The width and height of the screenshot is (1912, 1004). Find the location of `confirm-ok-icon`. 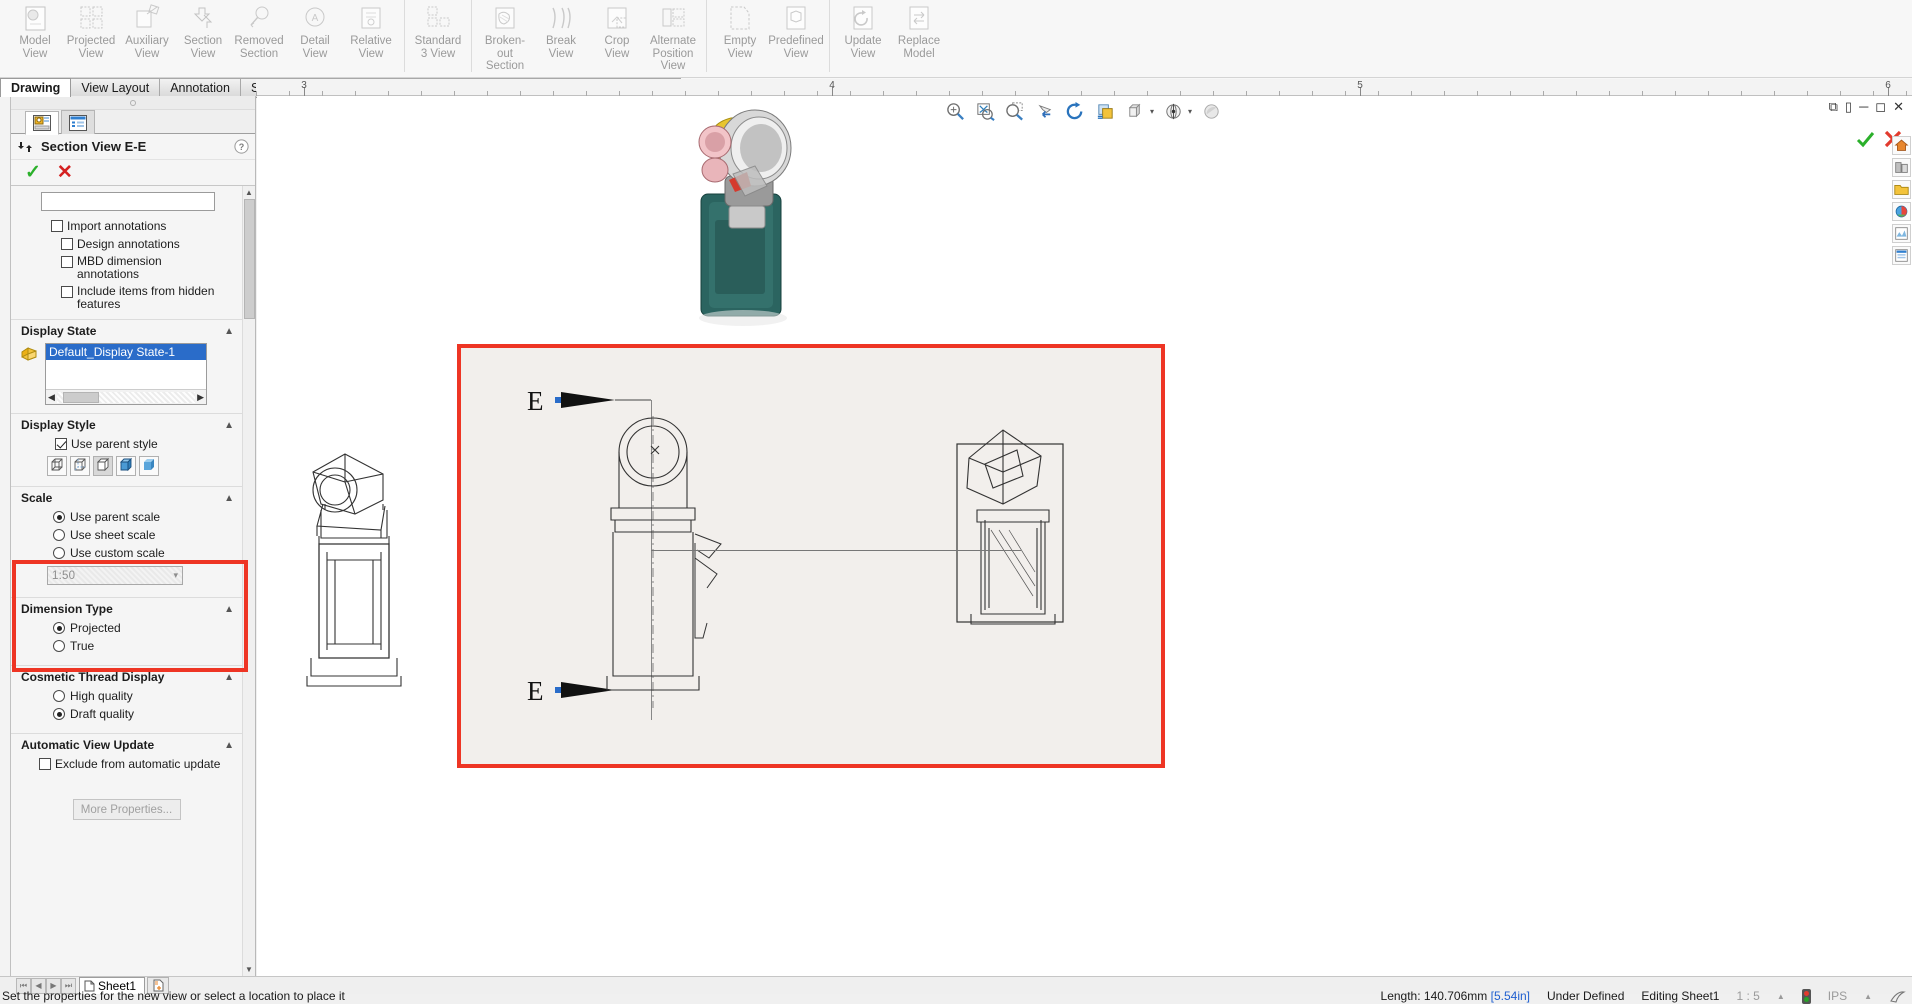

confirm-ok-icon is located at coordinates (1865, 139).